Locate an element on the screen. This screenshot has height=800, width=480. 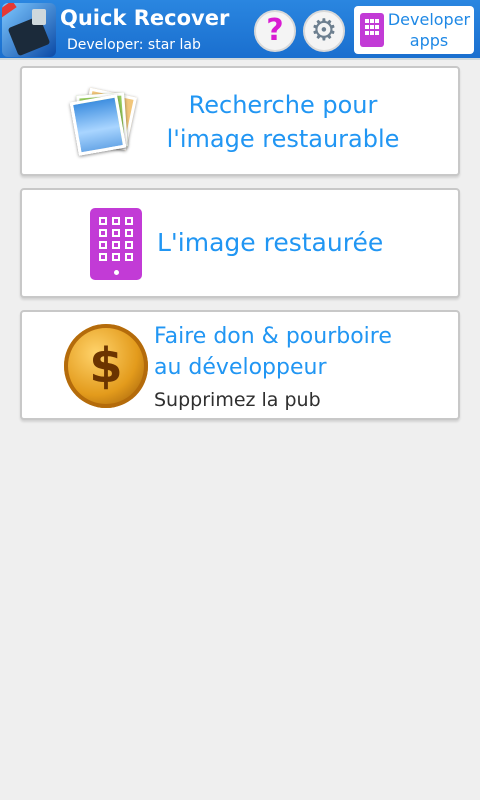
search-restorable-label: Recherche pour l'image restaurable is located at coordinates (283, 122).